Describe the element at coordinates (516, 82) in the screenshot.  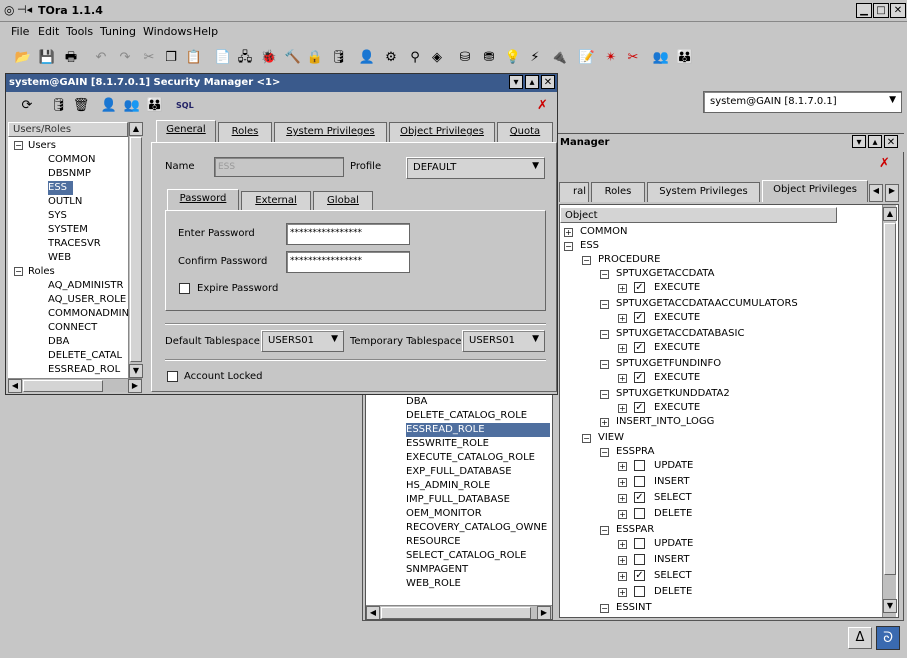
I see `security-minimize-button: ▾` at that location.